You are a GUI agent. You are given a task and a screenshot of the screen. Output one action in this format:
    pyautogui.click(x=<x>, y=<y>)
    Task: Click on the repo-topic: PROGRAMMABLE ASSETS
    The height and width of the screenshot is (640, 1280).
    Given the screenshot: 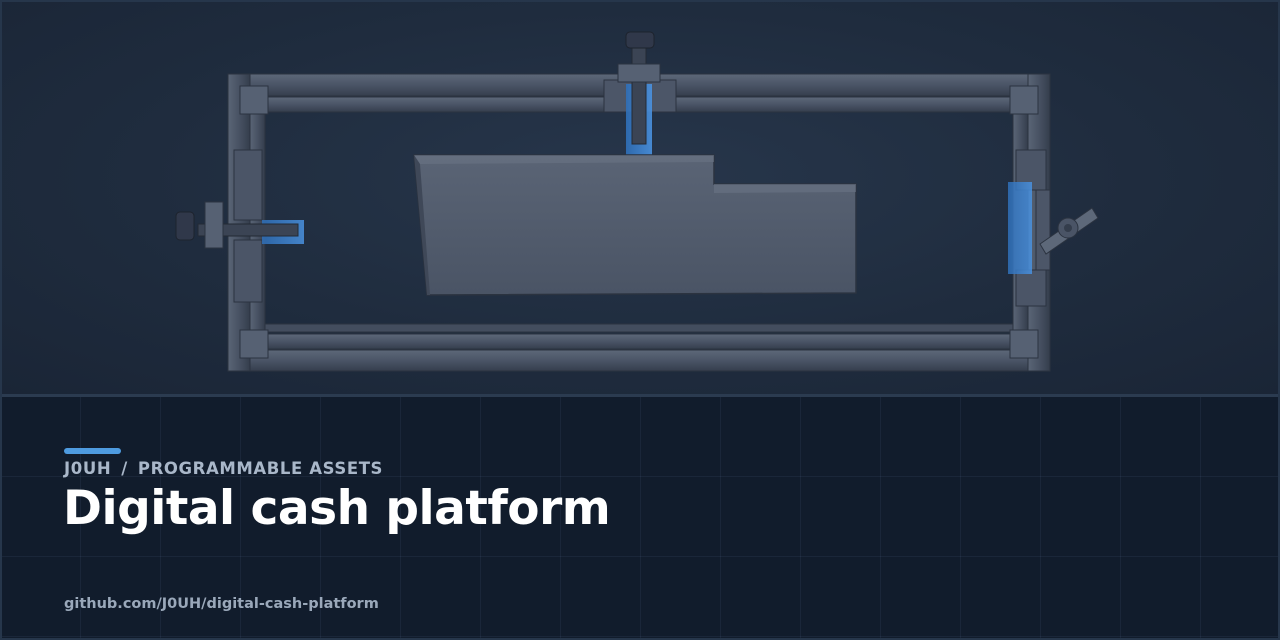 What is the action you would take?
    pyautogui.click(x=260, y=468)
    